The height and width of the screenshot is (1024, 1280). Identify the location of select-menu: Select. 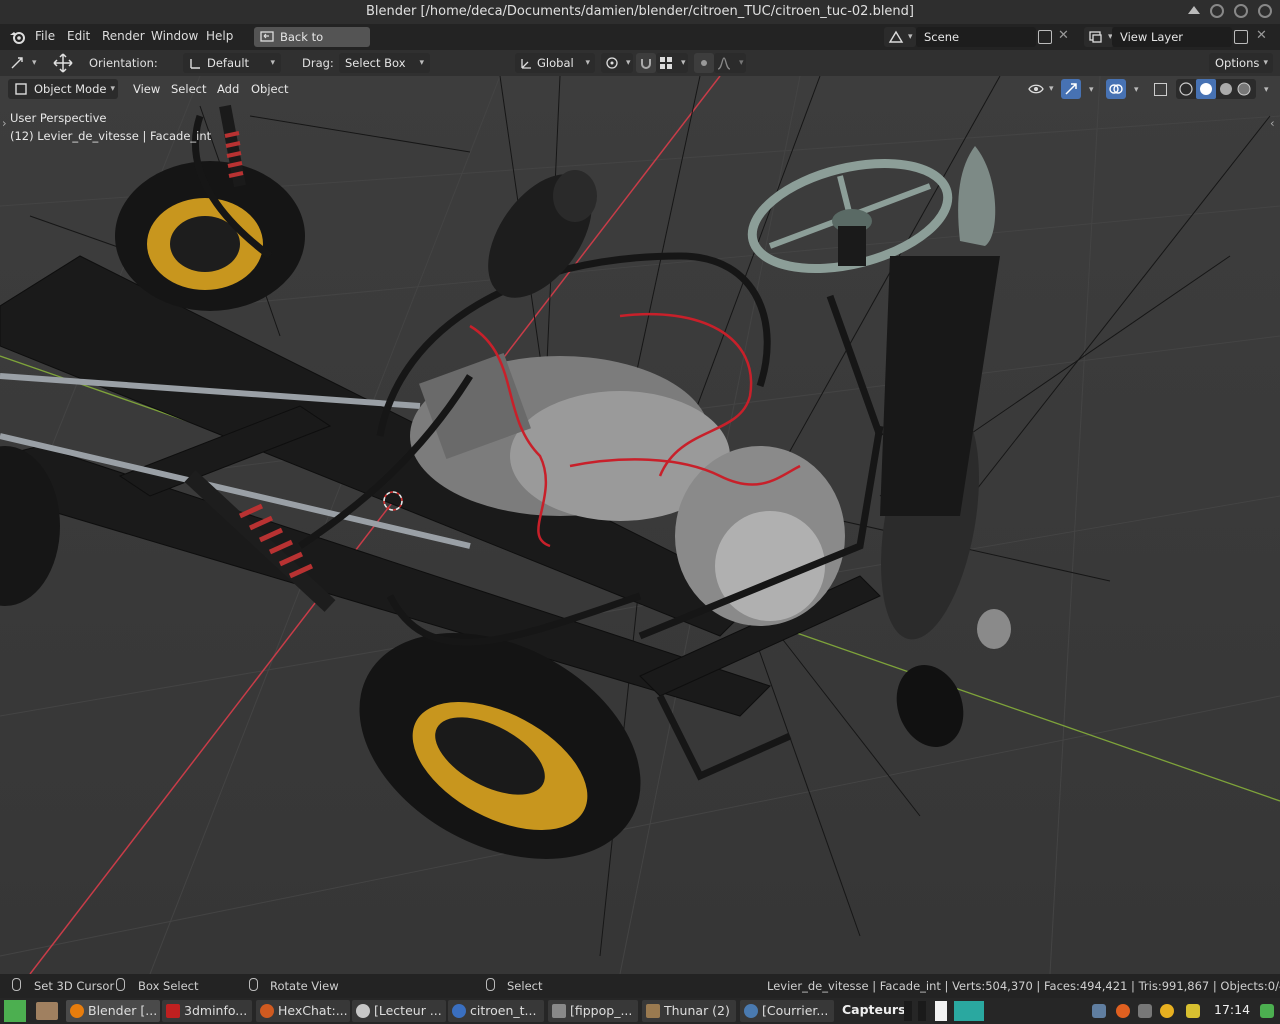
(188, 89).